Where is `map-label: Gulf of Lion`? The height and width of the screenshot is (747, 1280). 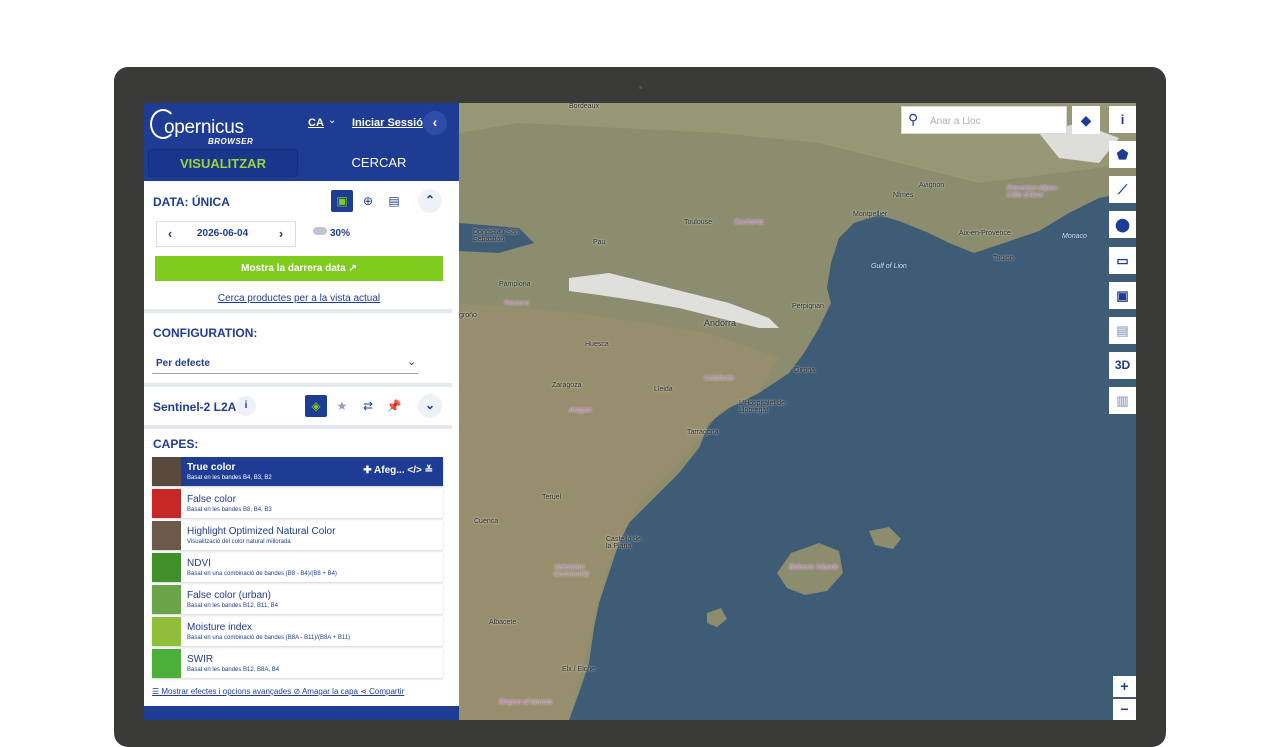
map-label: Gulf of Lion is located at coordinates (889, 266).